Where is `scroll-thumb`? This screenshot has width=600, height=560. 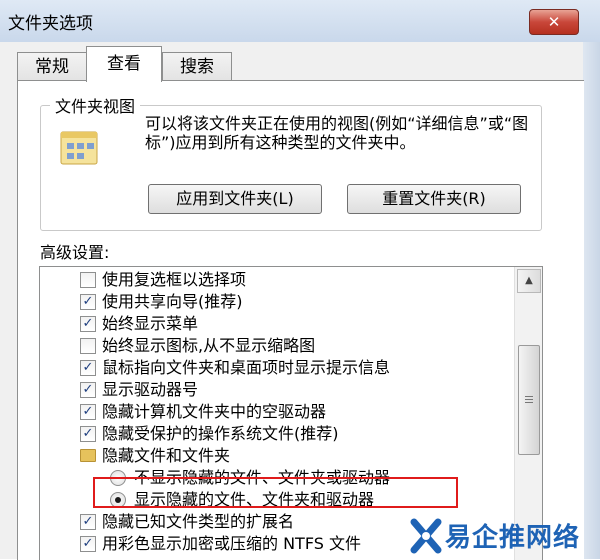
scroll-thumb is located at coordinates (529, 400).